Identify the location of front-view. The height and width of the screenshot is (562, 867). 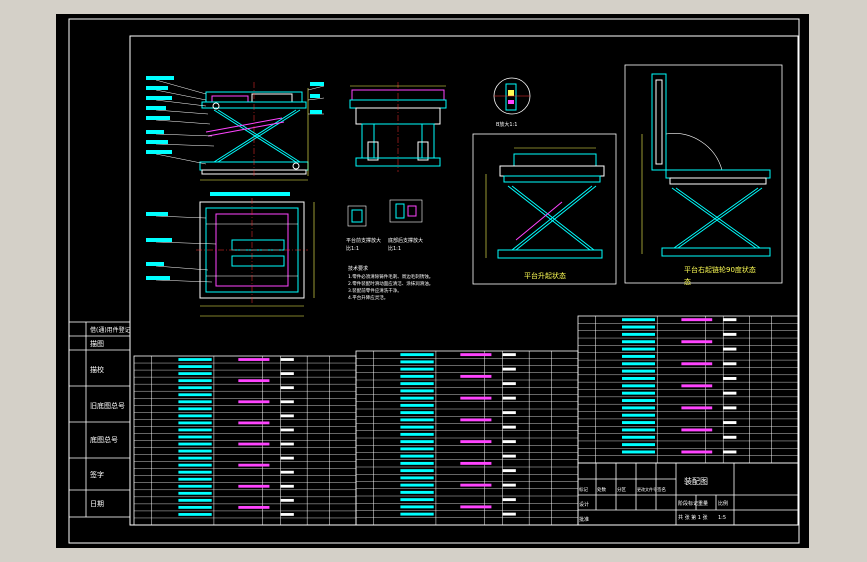
(254, 131).